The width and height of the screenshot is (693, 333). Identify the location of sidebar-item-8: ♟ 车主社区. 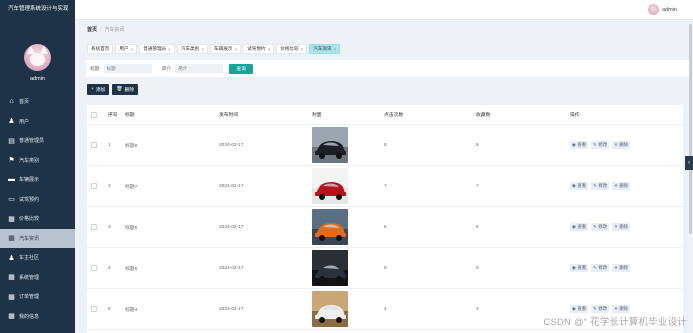
(37, 258).